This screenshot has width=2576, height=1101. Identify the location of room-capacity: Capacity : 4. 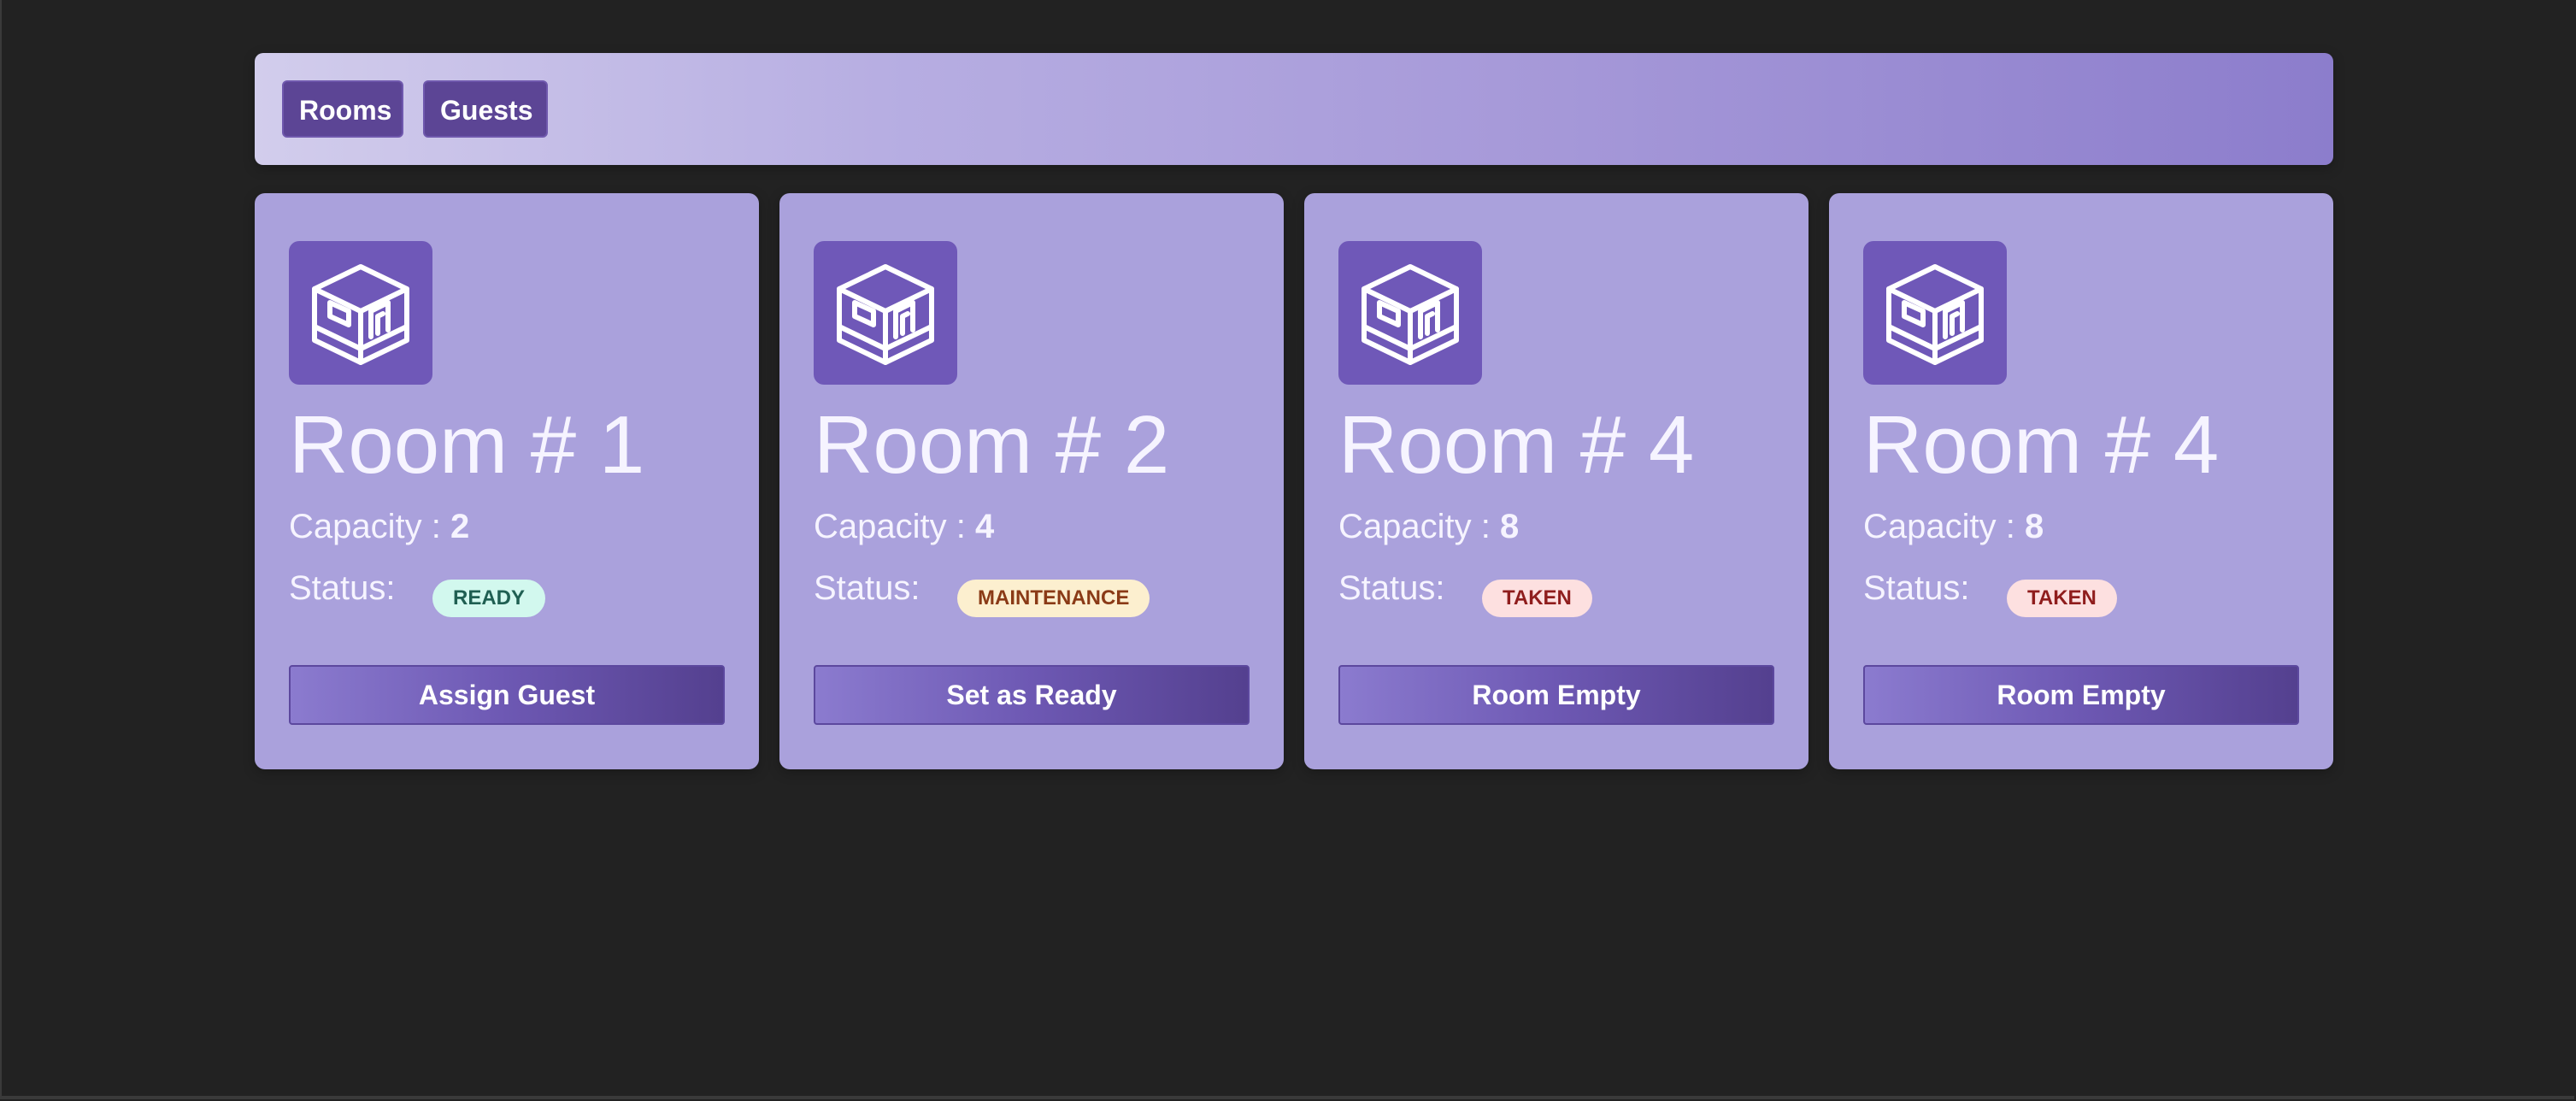
(904, 527).